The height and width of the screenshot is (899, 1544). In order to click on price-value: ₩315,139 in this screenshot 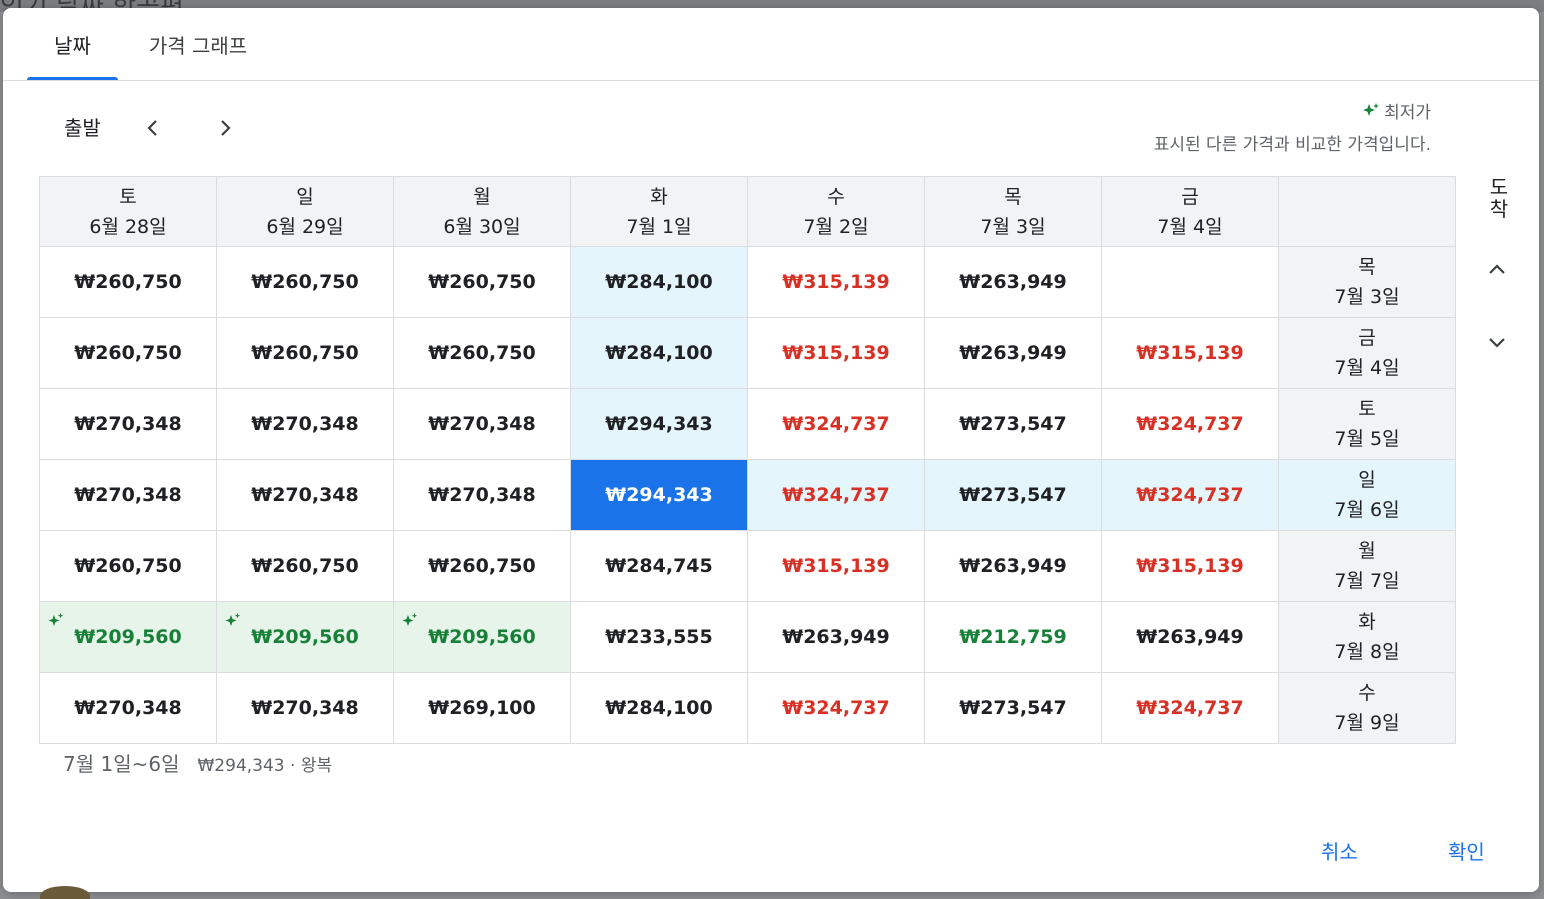, I will do `click(836, 353)`.